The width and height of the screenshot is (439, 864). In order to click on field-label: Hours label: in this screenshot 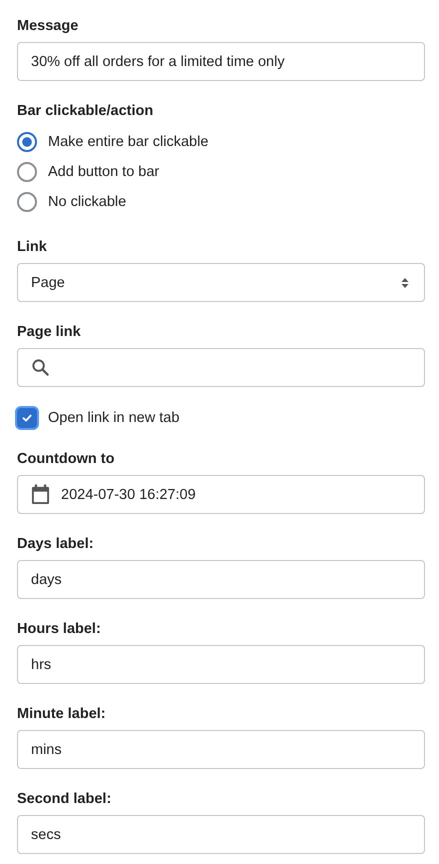, I will do `click(59, 629)`.